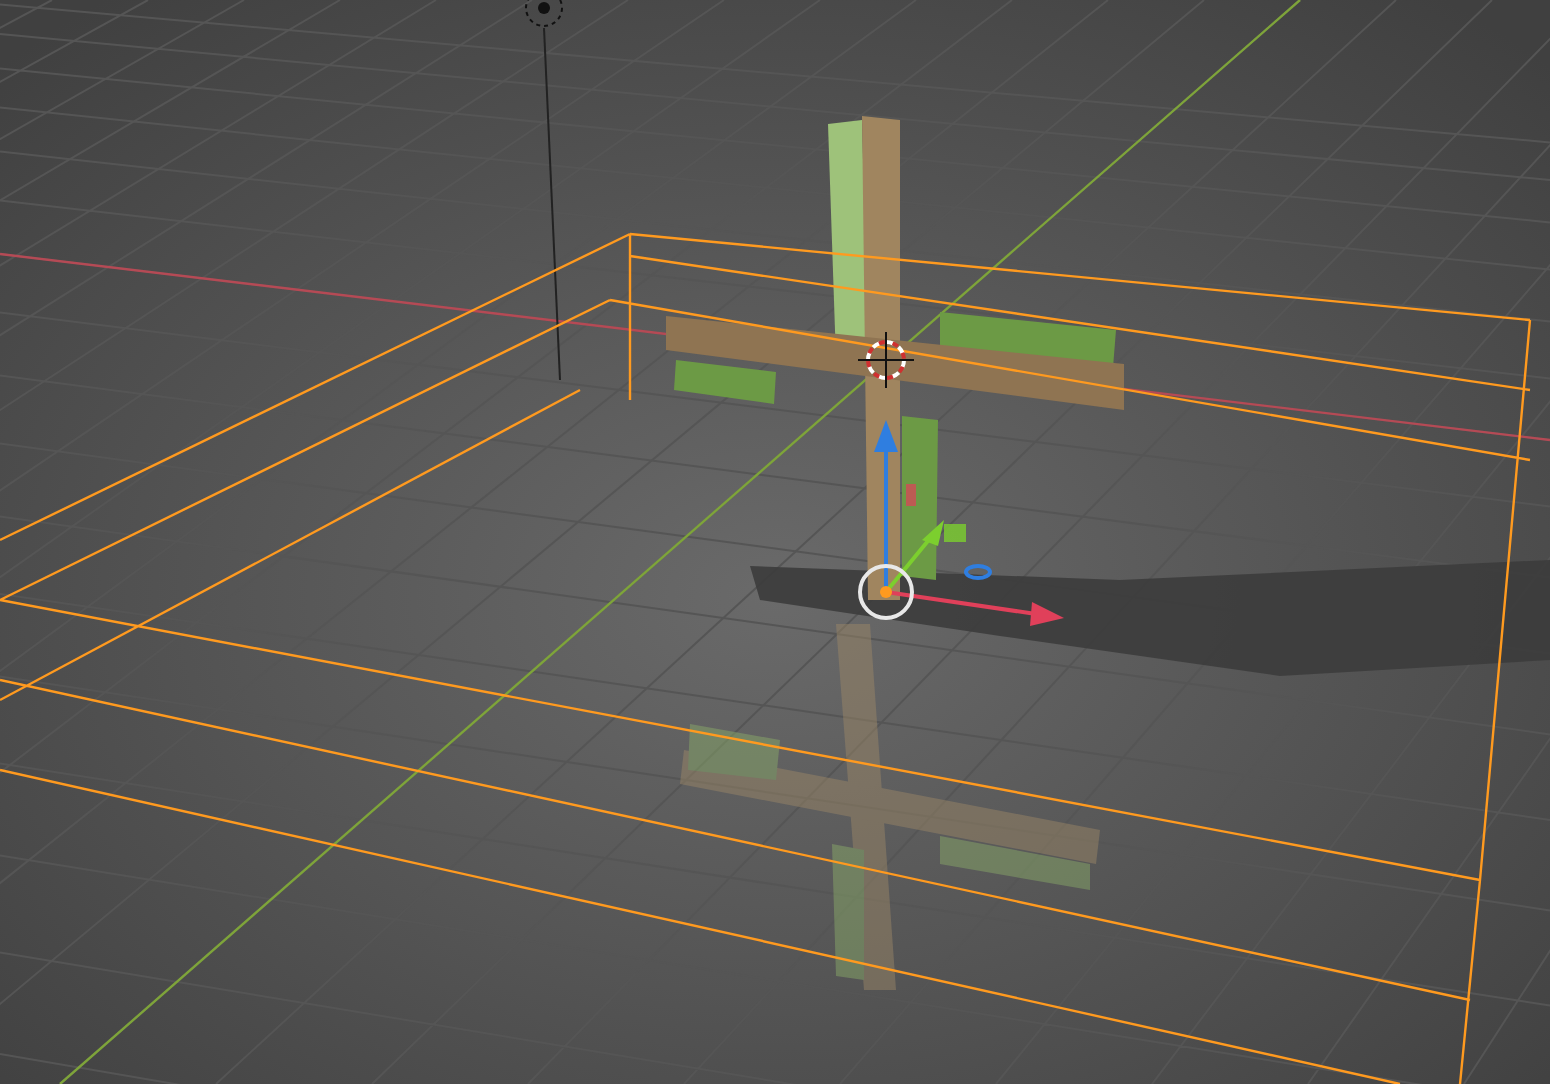 This screenshot has width=1550, height=1084. I want to click on light-drawing, so click(544, 190).